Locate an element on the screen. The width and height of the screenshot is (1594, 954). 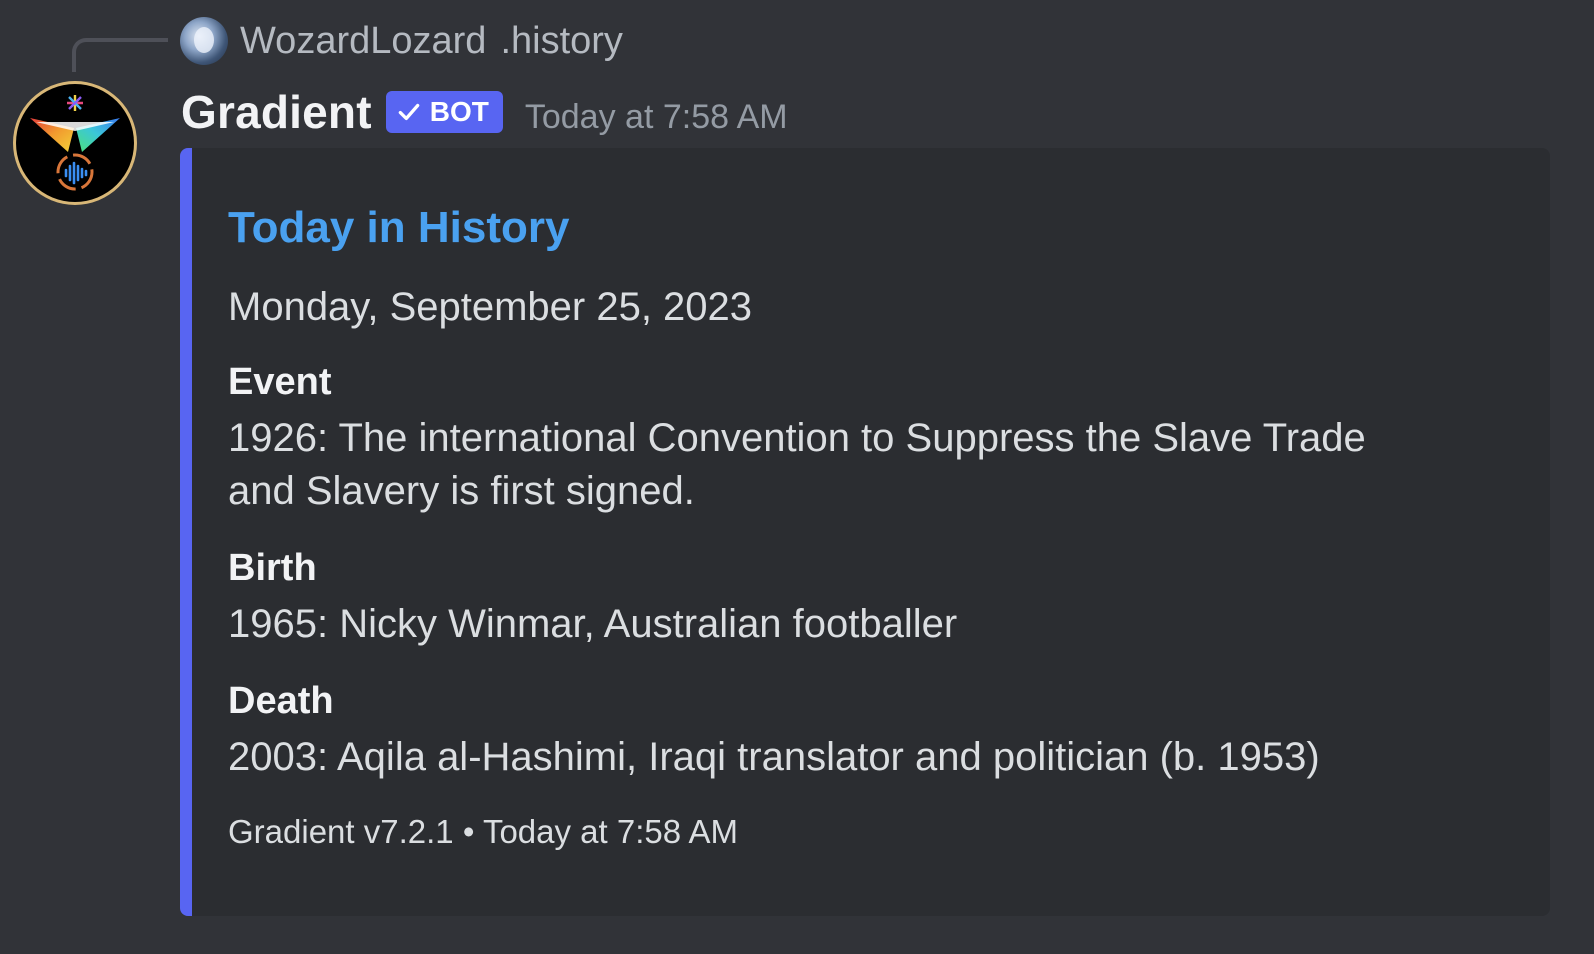
footer-text: Gradient v7.2.1 is located at coordinates (341, 831).